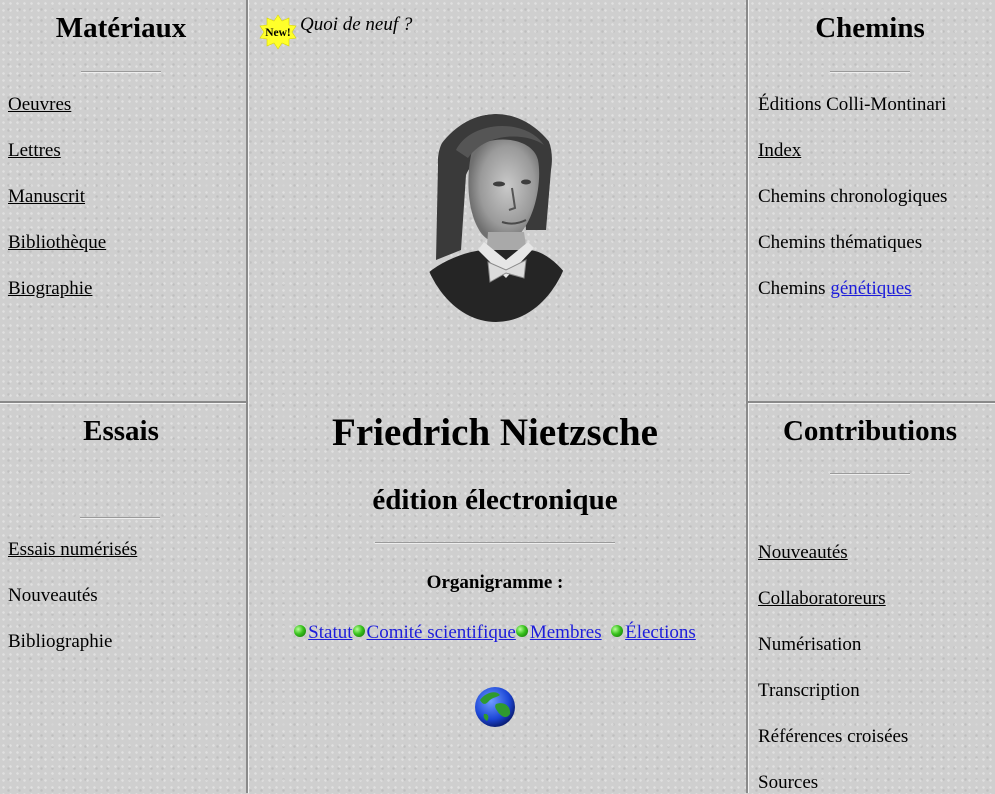 The height and width of the screenshot is (794, 995). Describe the element at coordinates (833, 736) in the screenshot. I see `contributions-references-croisees: Références croisées` at that location.